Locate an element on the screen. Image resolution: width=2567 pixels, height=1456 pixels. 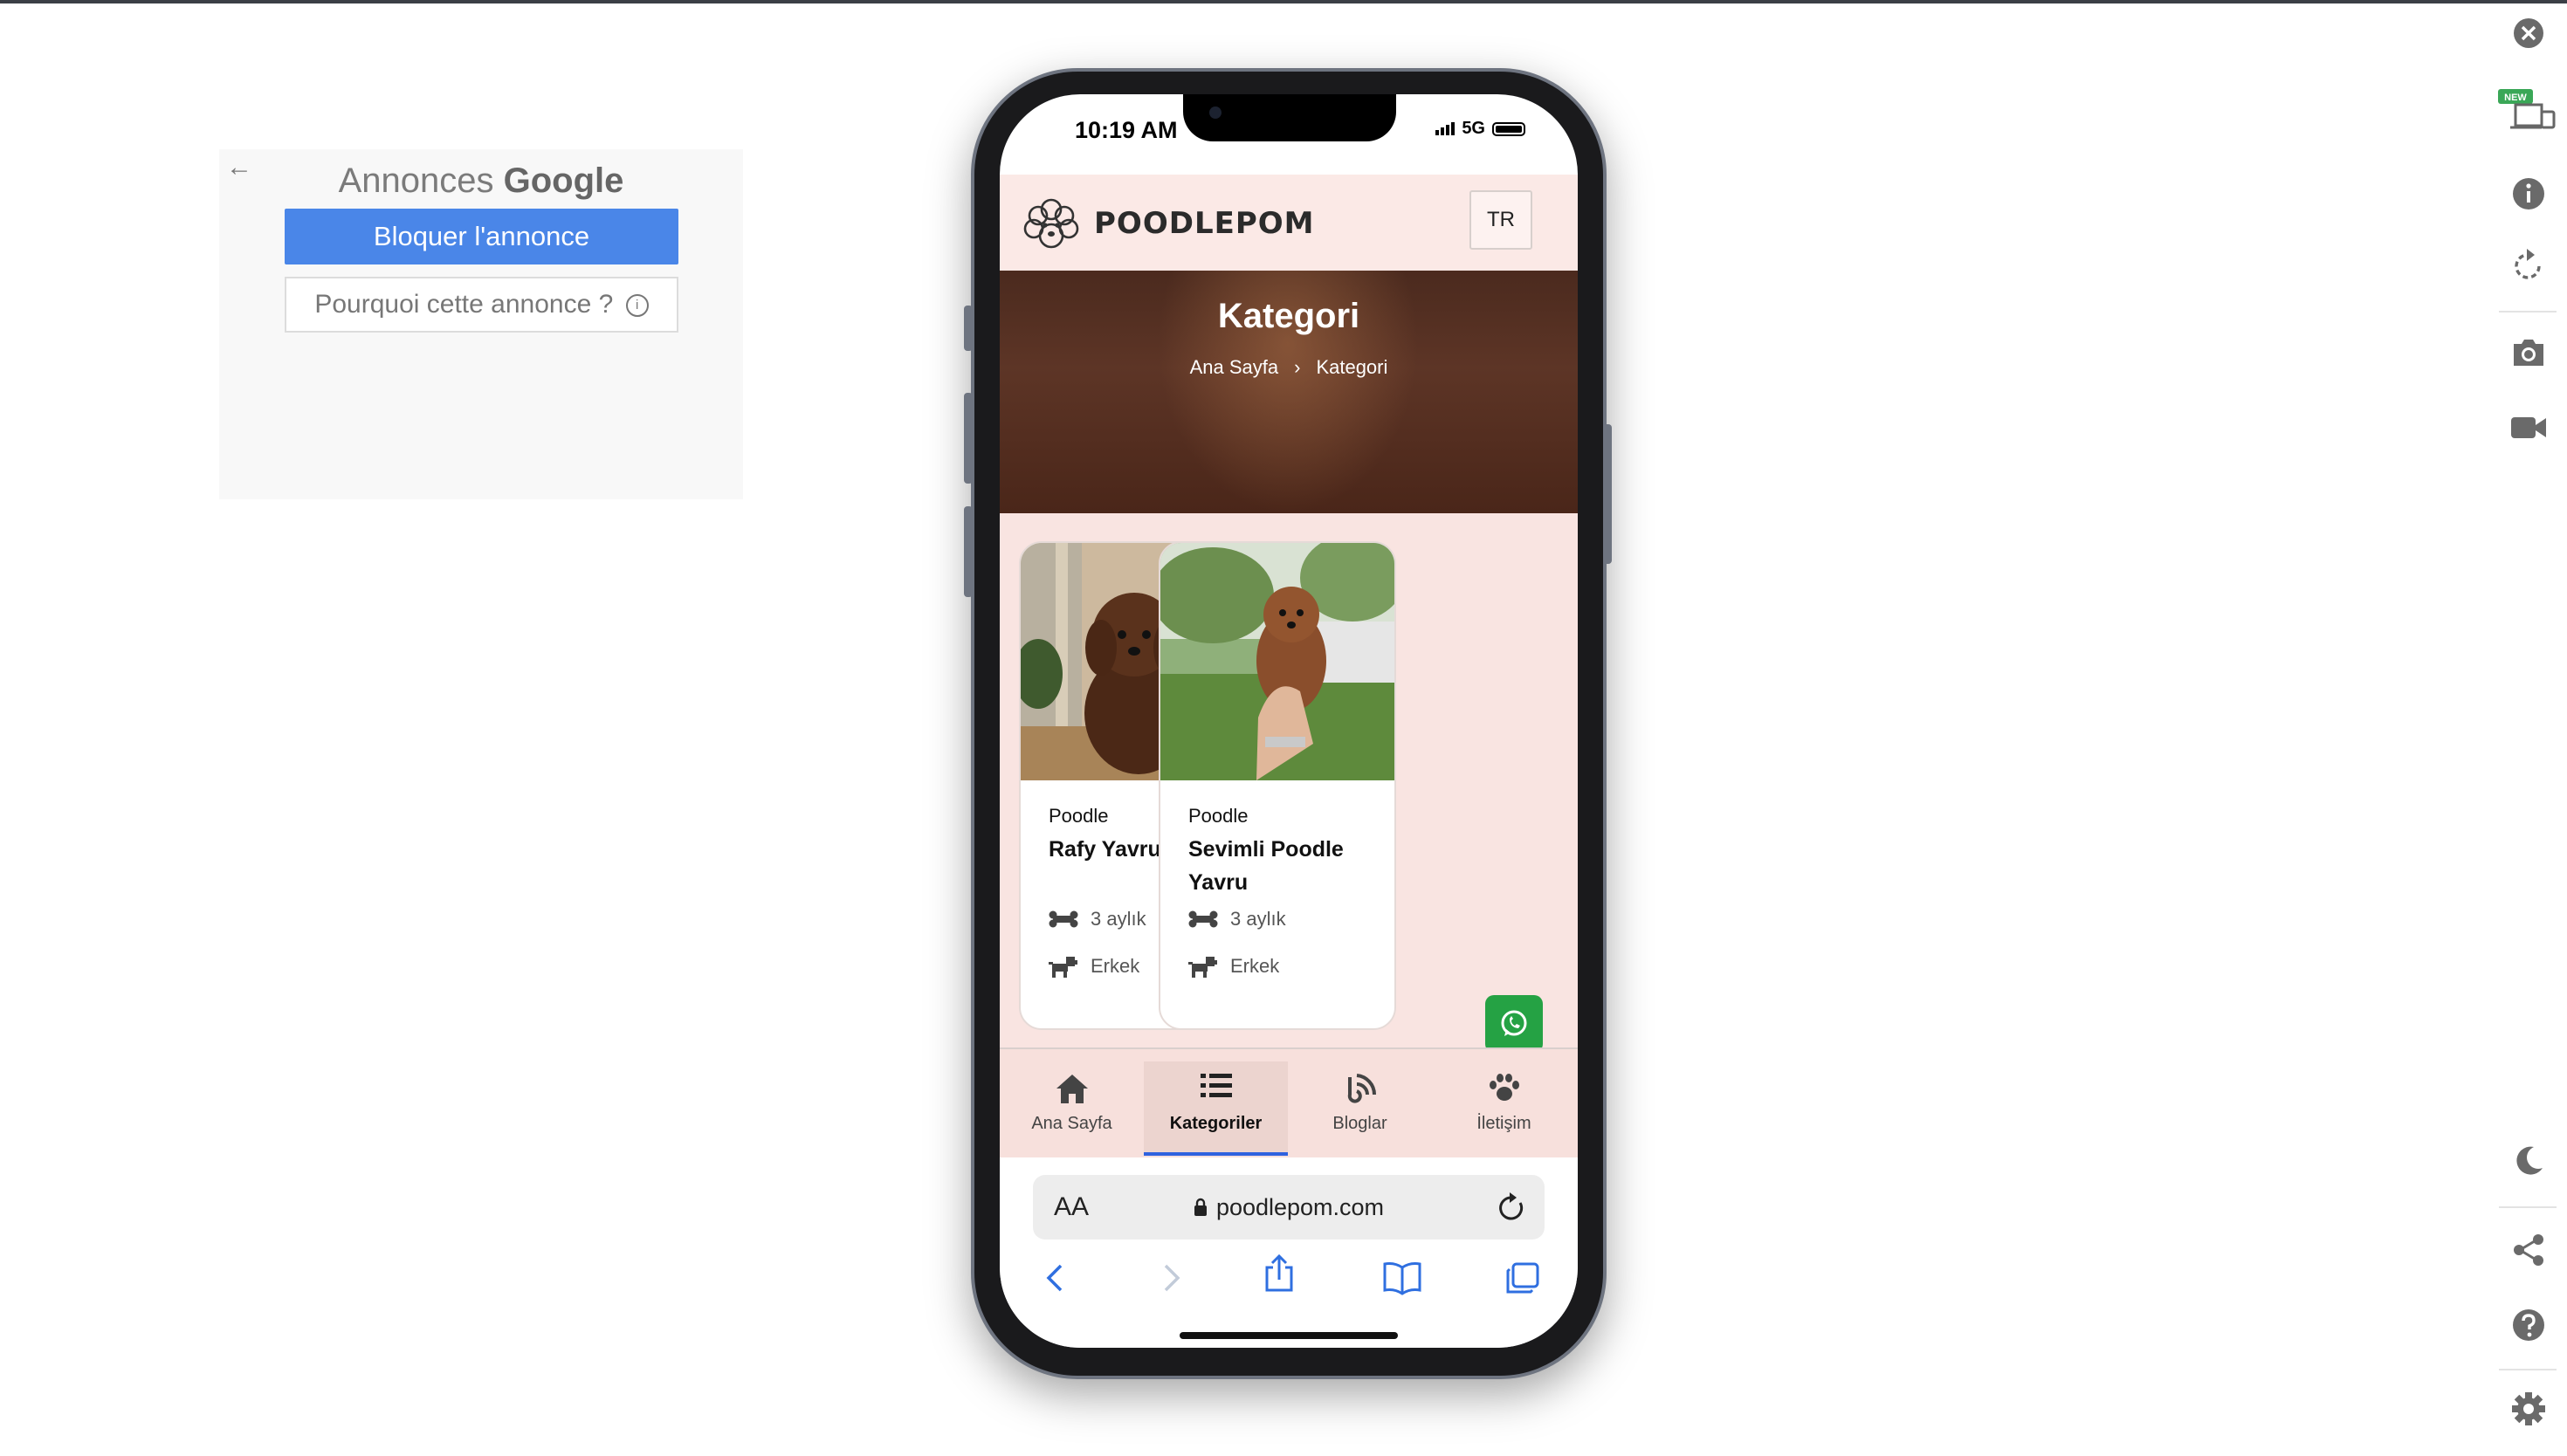
url-display: poodlepom.com is located at coordinates (1289, 1207).